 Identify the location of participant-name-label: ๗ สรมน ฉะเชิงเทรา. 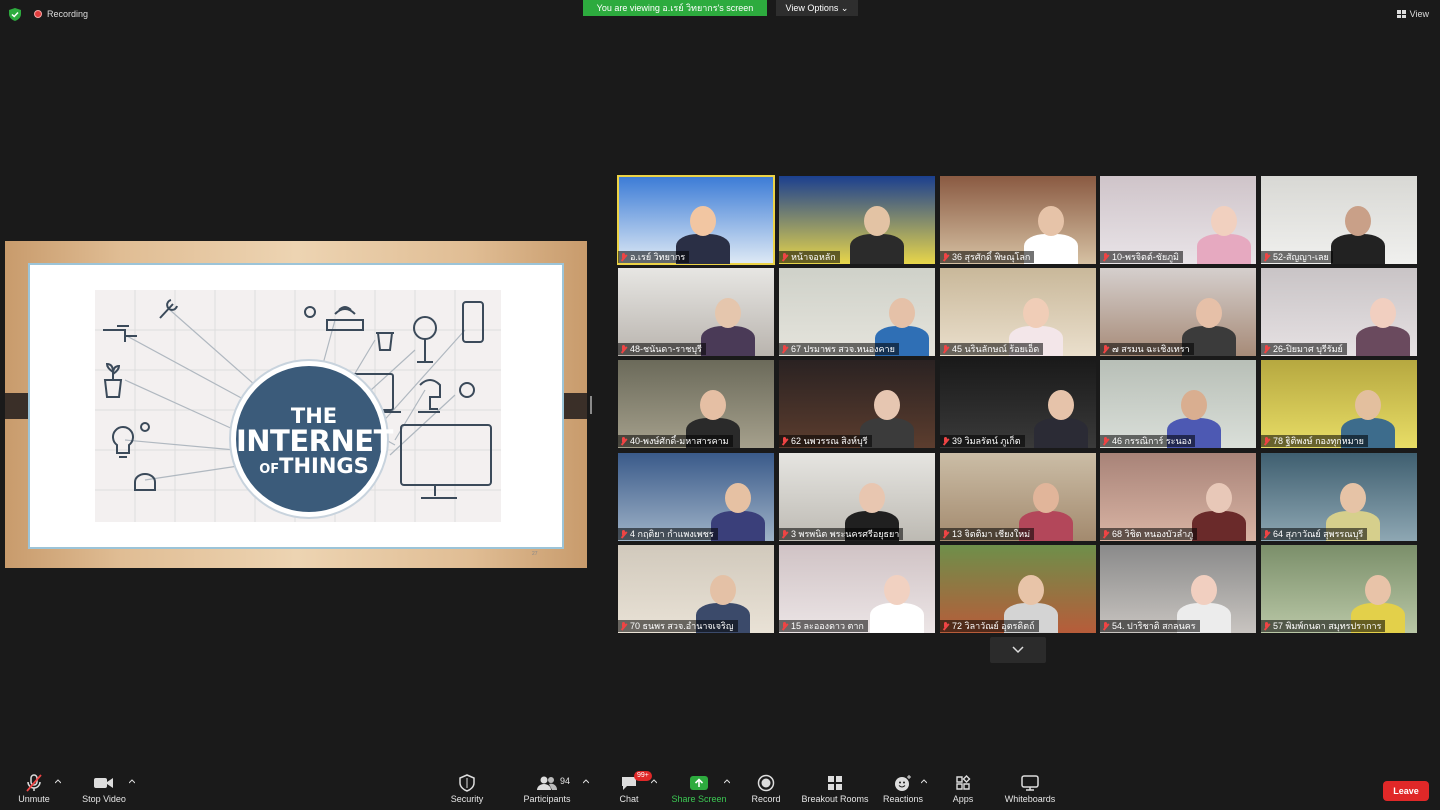
(1147, 349).